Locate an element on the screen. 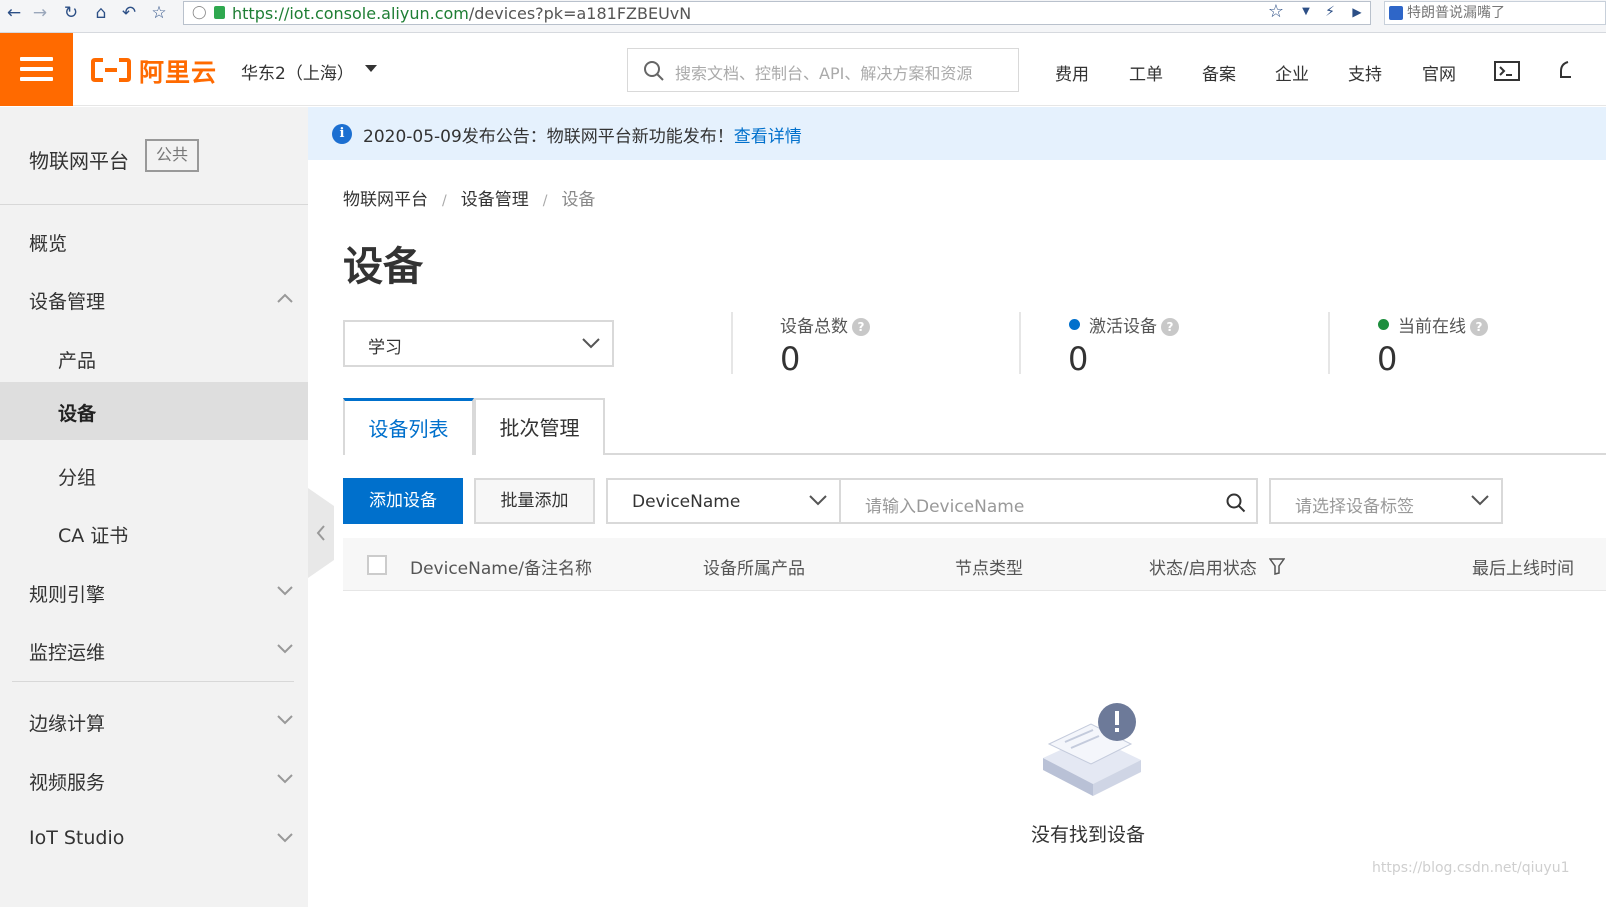 This screenshot has height=907, width=1606. aliyun-logo-icon is located at coordinates (111, 70).